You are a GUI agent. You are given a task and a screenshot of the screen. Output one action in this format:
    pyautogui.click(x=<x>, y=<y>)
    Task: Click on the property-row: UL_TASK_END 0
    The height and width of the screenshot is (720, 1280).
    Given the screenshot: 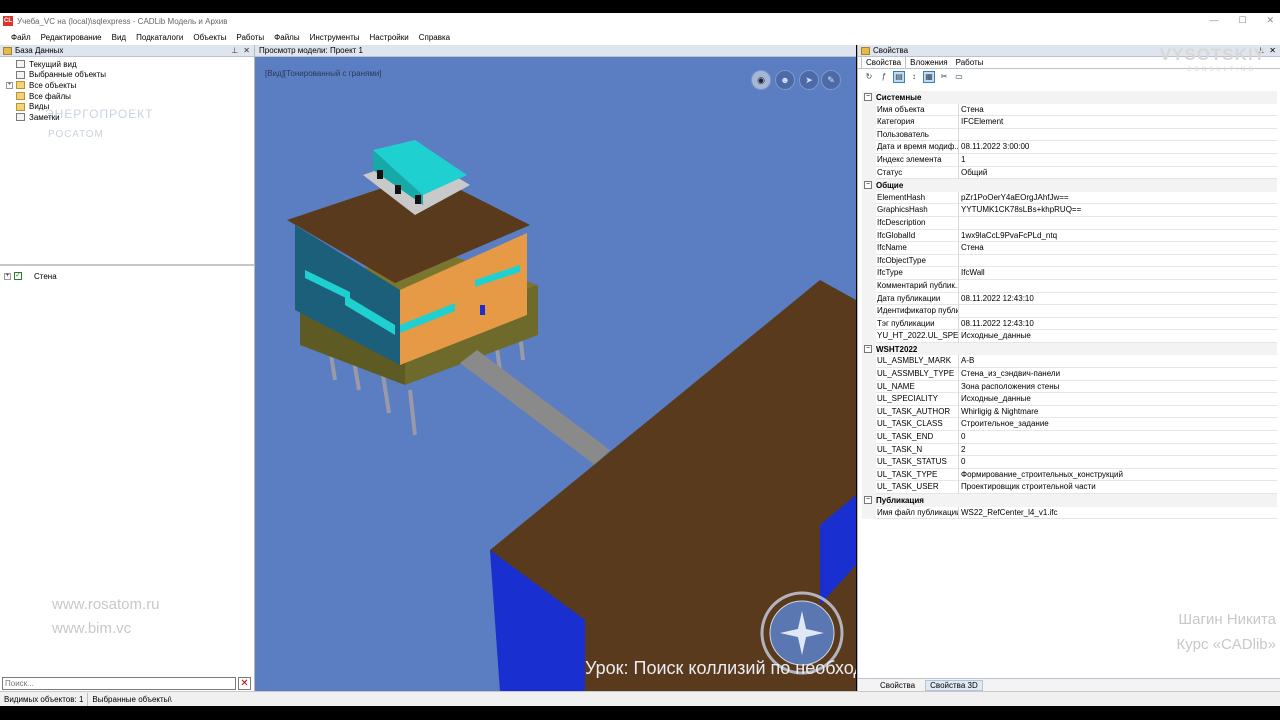 What is the action you would take?
    pyautogui.click(x=1069, y=437)
    